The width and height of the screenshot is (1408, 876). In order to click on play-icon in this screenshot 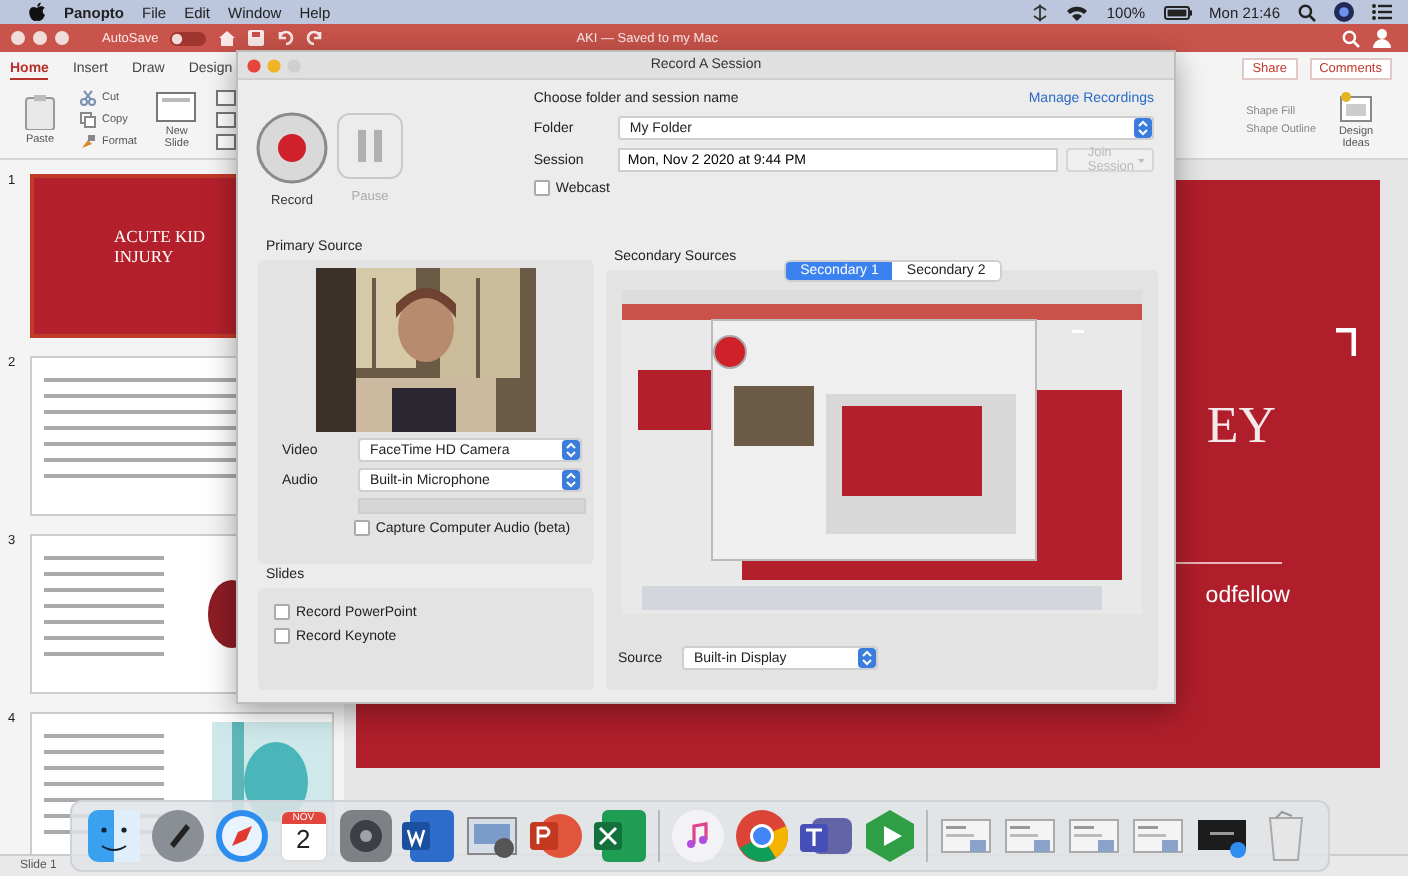, I will do `click(889, 836)`.